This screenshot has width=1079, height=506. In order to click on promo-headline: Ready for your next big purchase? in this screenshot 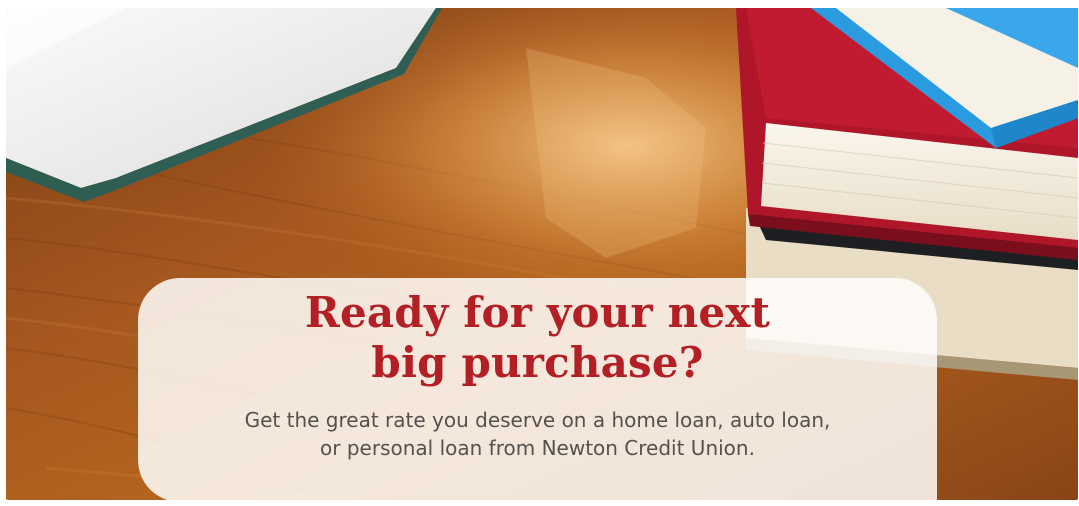, I will do `click(537, 338)`.